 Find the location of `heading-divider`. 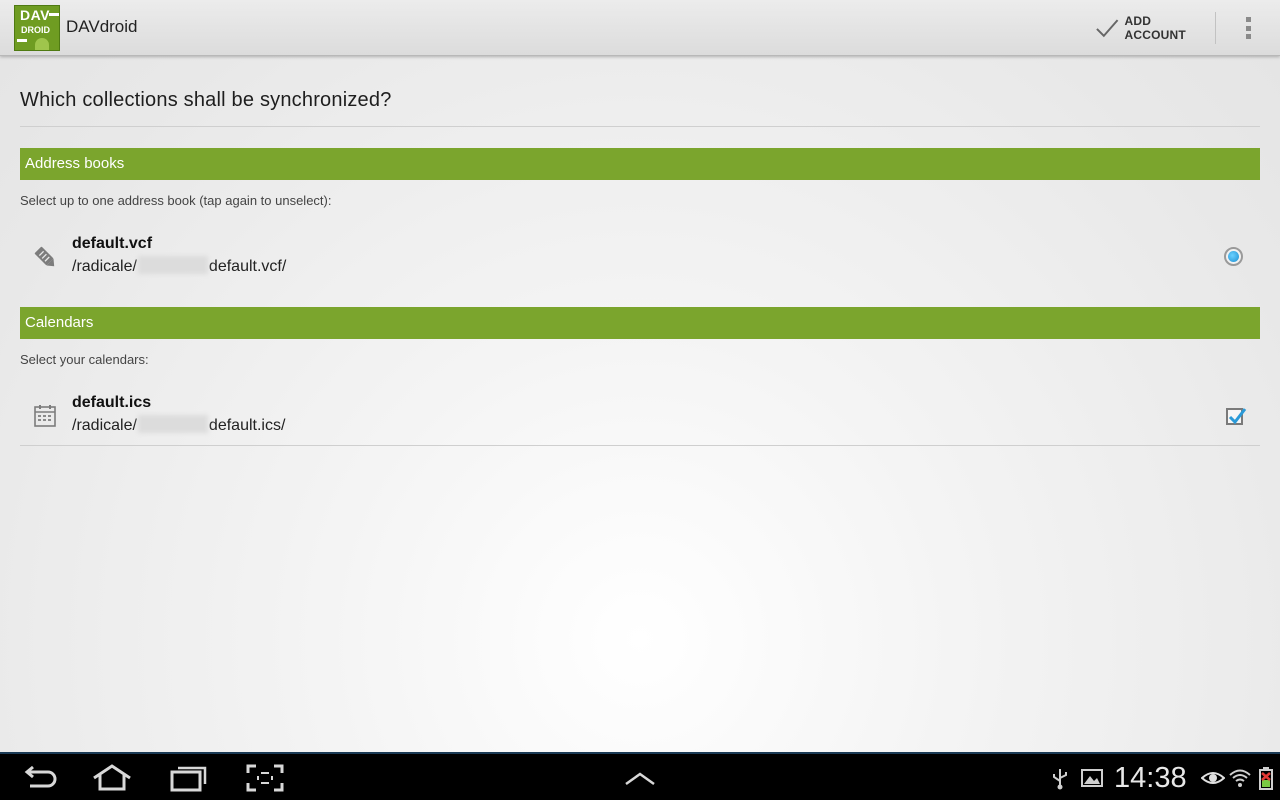

heading-divider is located at coordinates (640, 126).